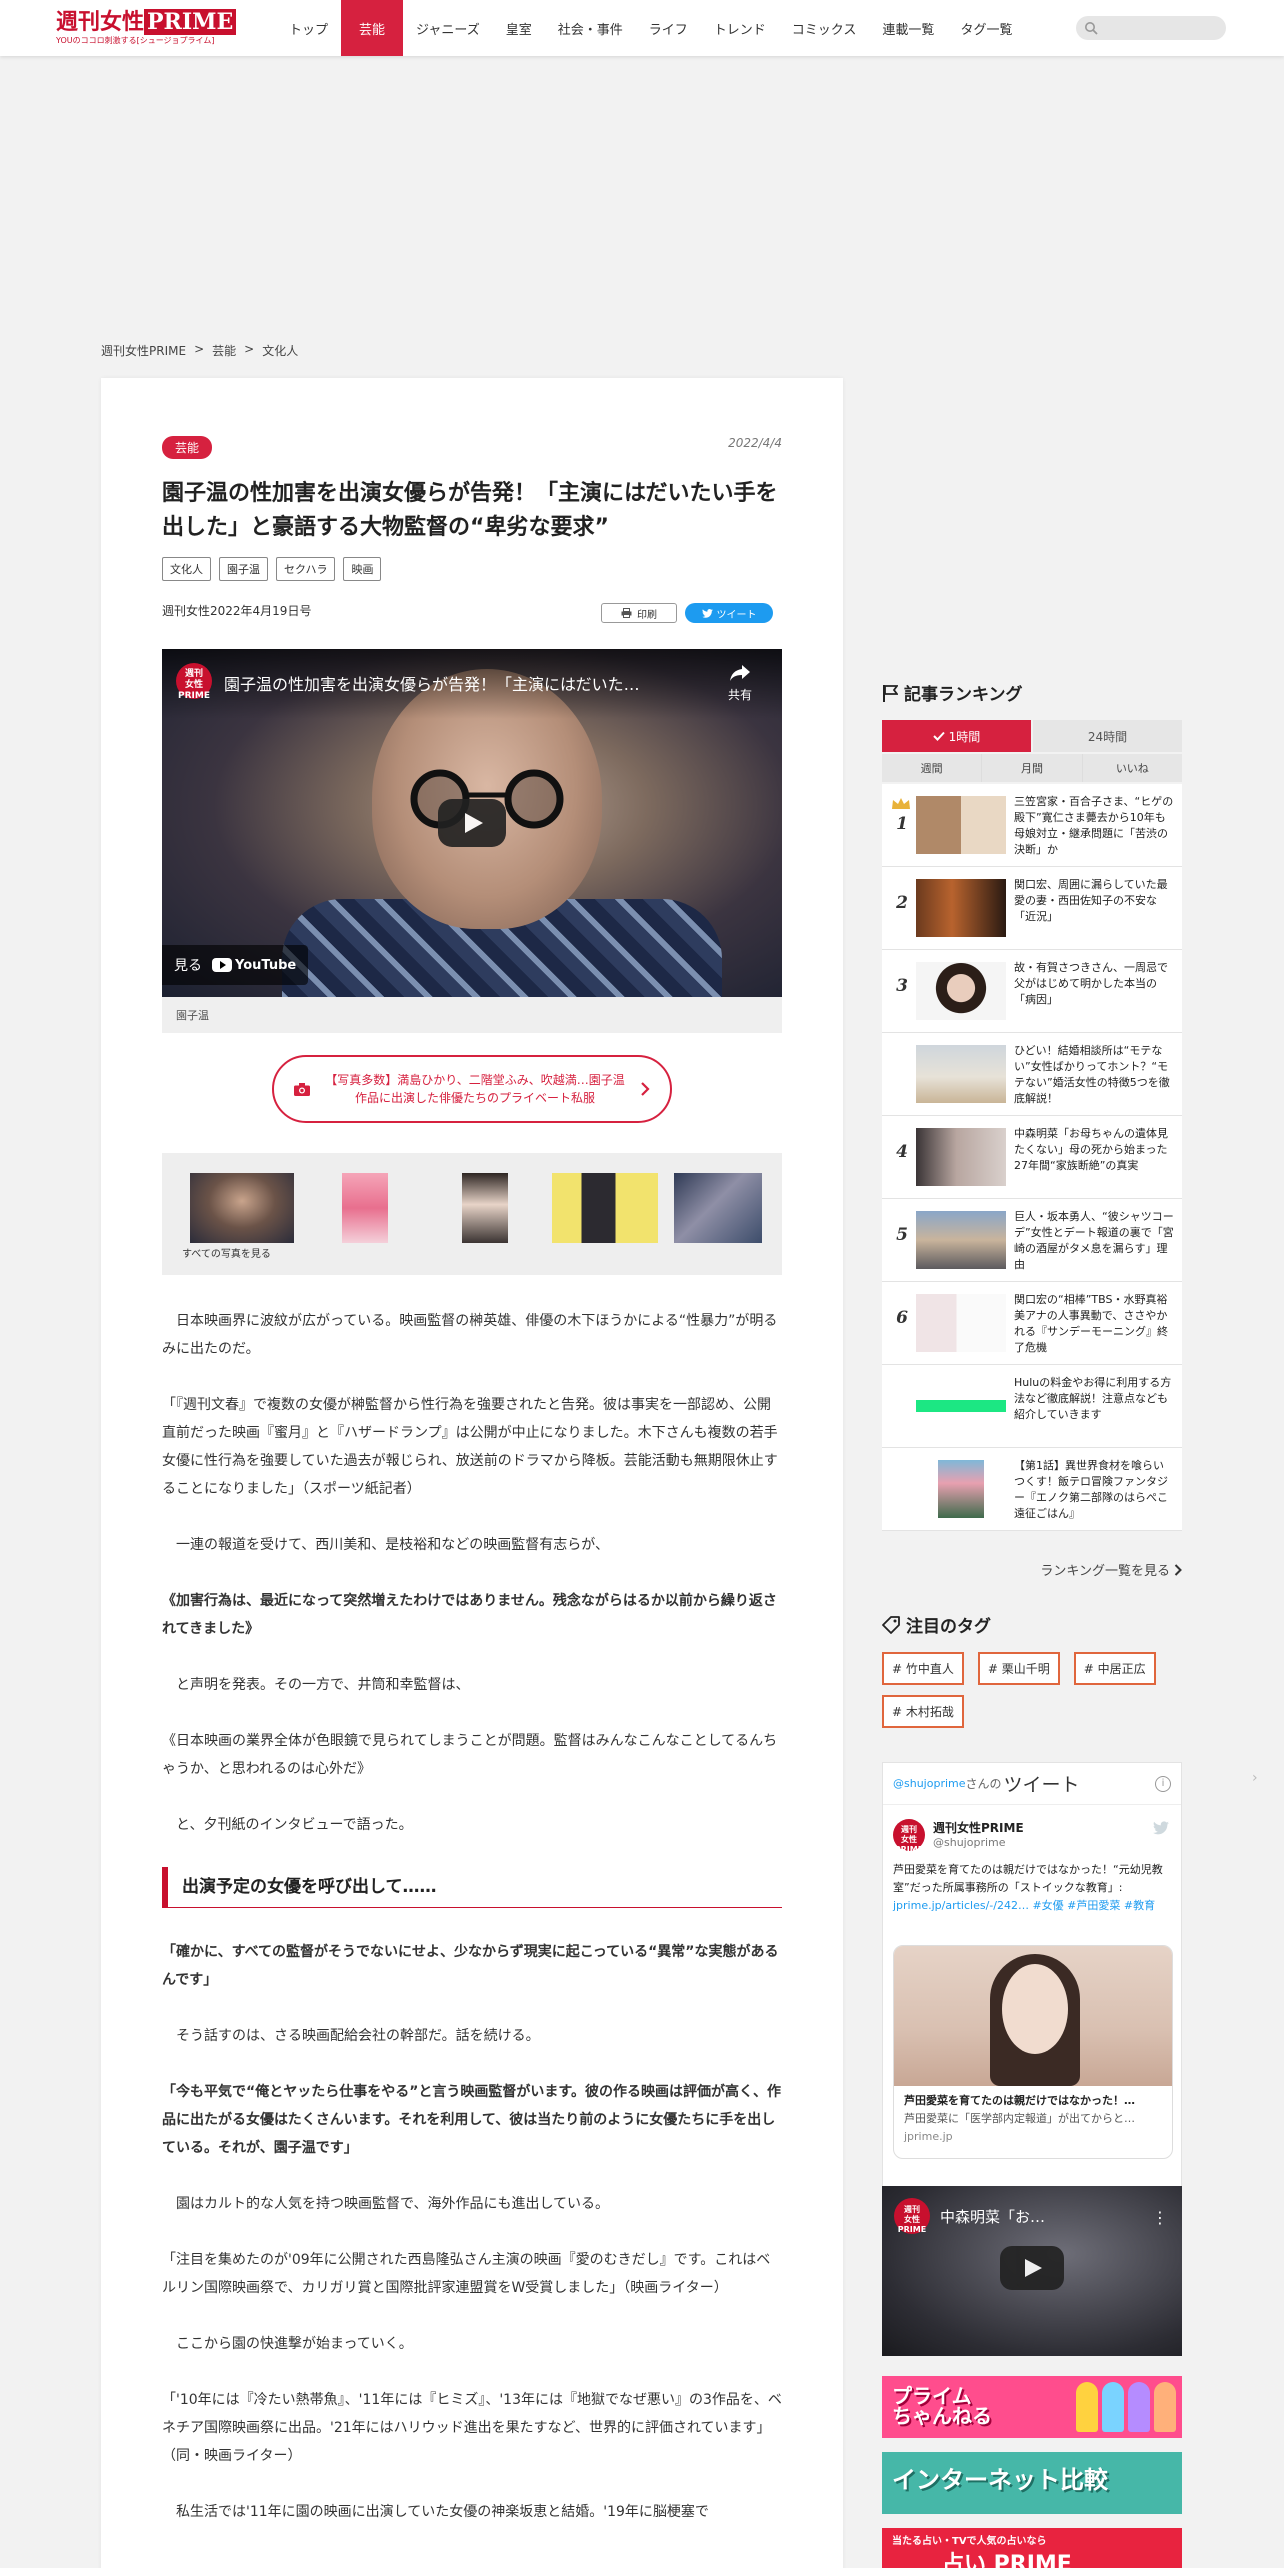 The image size is (1284, 2568). What do you see at coordinates (923, 1668) in the screenshot?
I see `featured-tag: # 竹中直人` at bounding box center [923, 1668].